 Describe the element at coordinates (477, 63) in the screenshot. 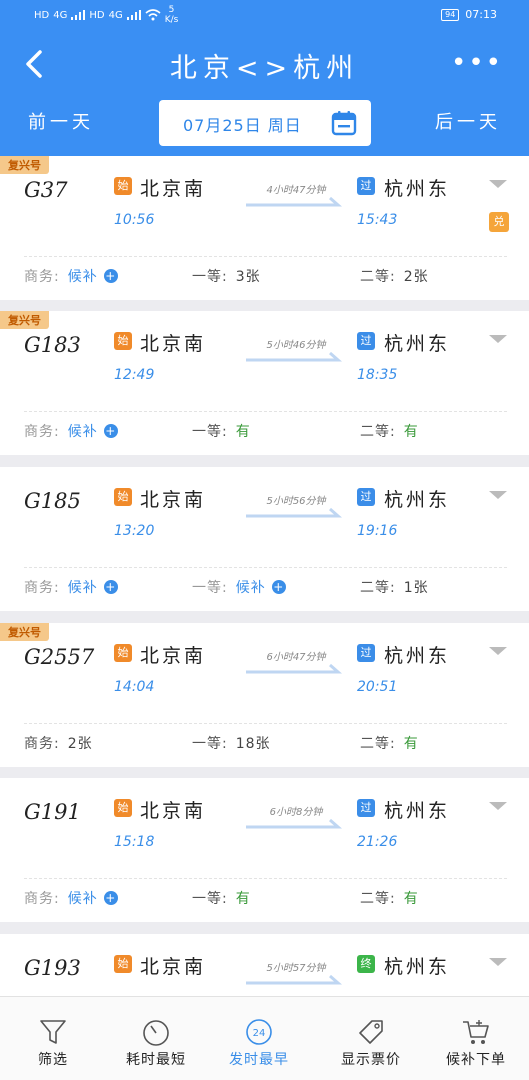

I see `more-icon: •••` at that location.